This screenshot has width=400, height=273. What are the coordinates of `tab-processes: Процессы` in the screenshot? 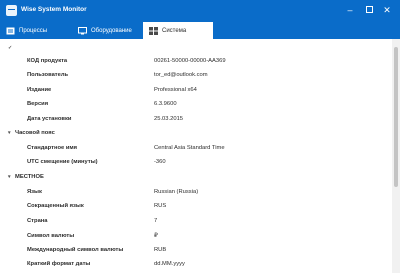 It's located at (35, 30).